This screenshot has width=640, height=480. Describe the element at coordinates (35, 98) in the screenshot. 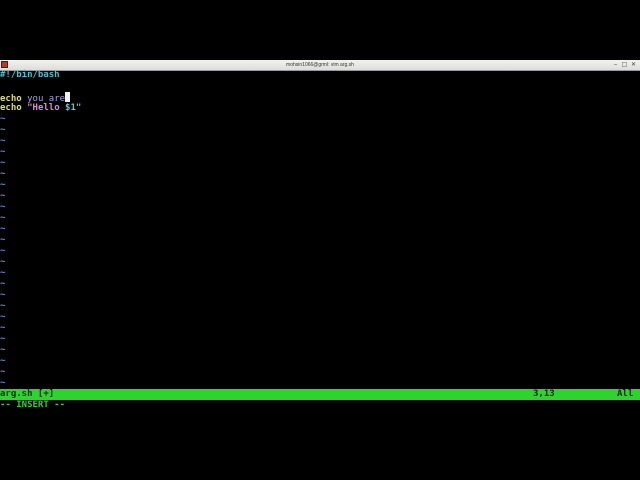

I see `editor-line-3: echo you are` at that location.